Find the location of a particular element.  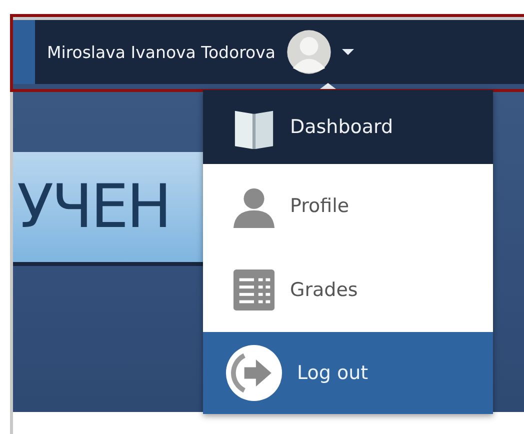

logout-icon is located at coordinates (254, 373).